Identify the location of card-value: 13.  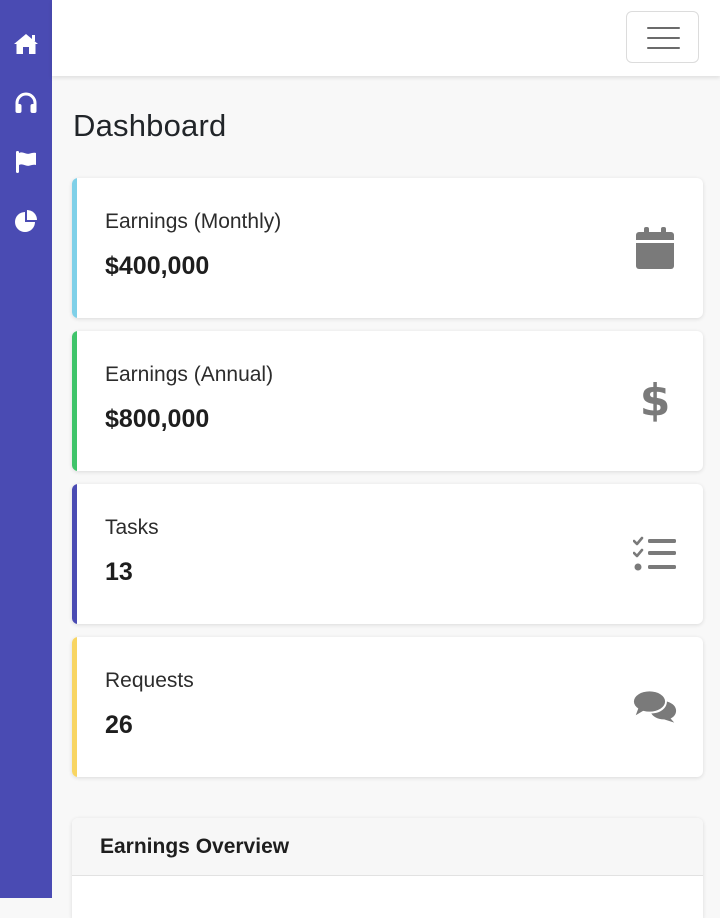
(119, 572).